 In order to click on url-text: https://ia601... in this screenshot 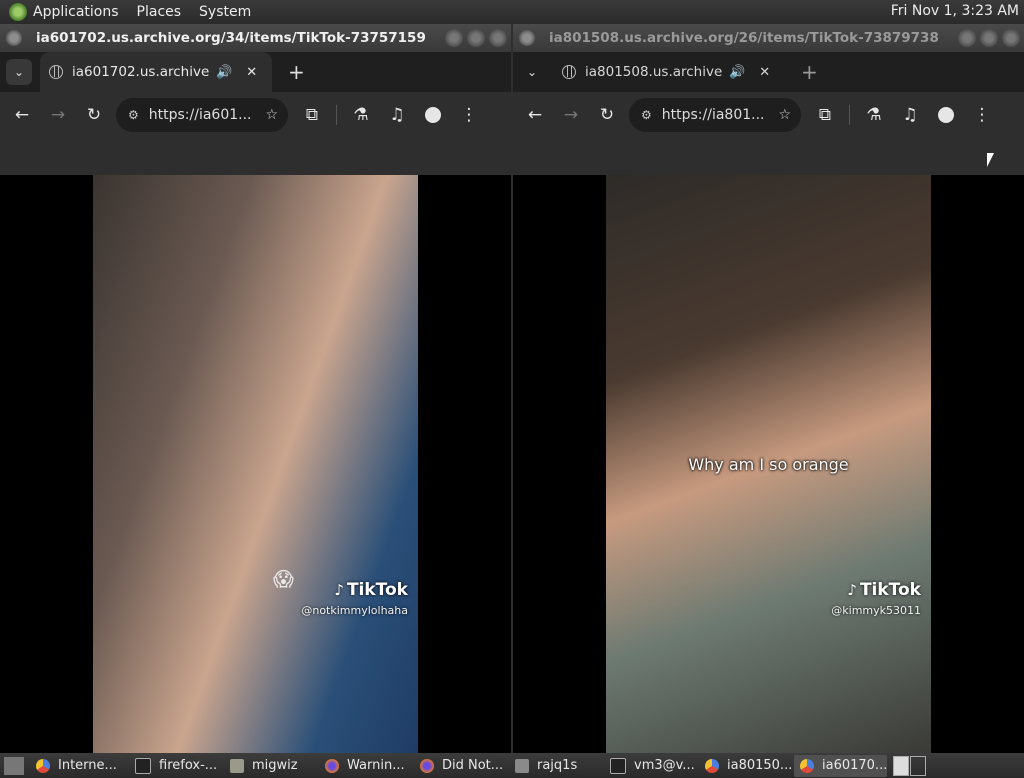, I will do `click(200, 115)`.